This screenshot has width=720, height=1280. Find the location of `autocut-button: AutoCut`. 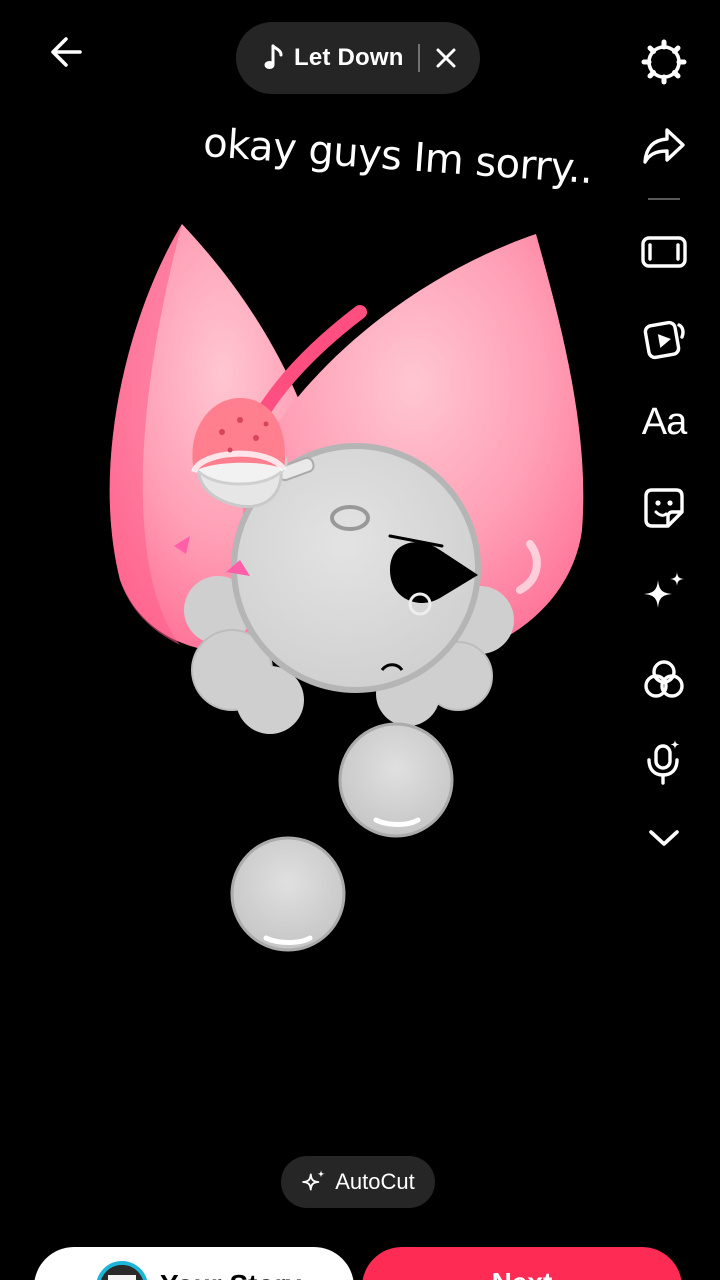

autocut-button: AutoCut is located at coordinates (358, 1182).